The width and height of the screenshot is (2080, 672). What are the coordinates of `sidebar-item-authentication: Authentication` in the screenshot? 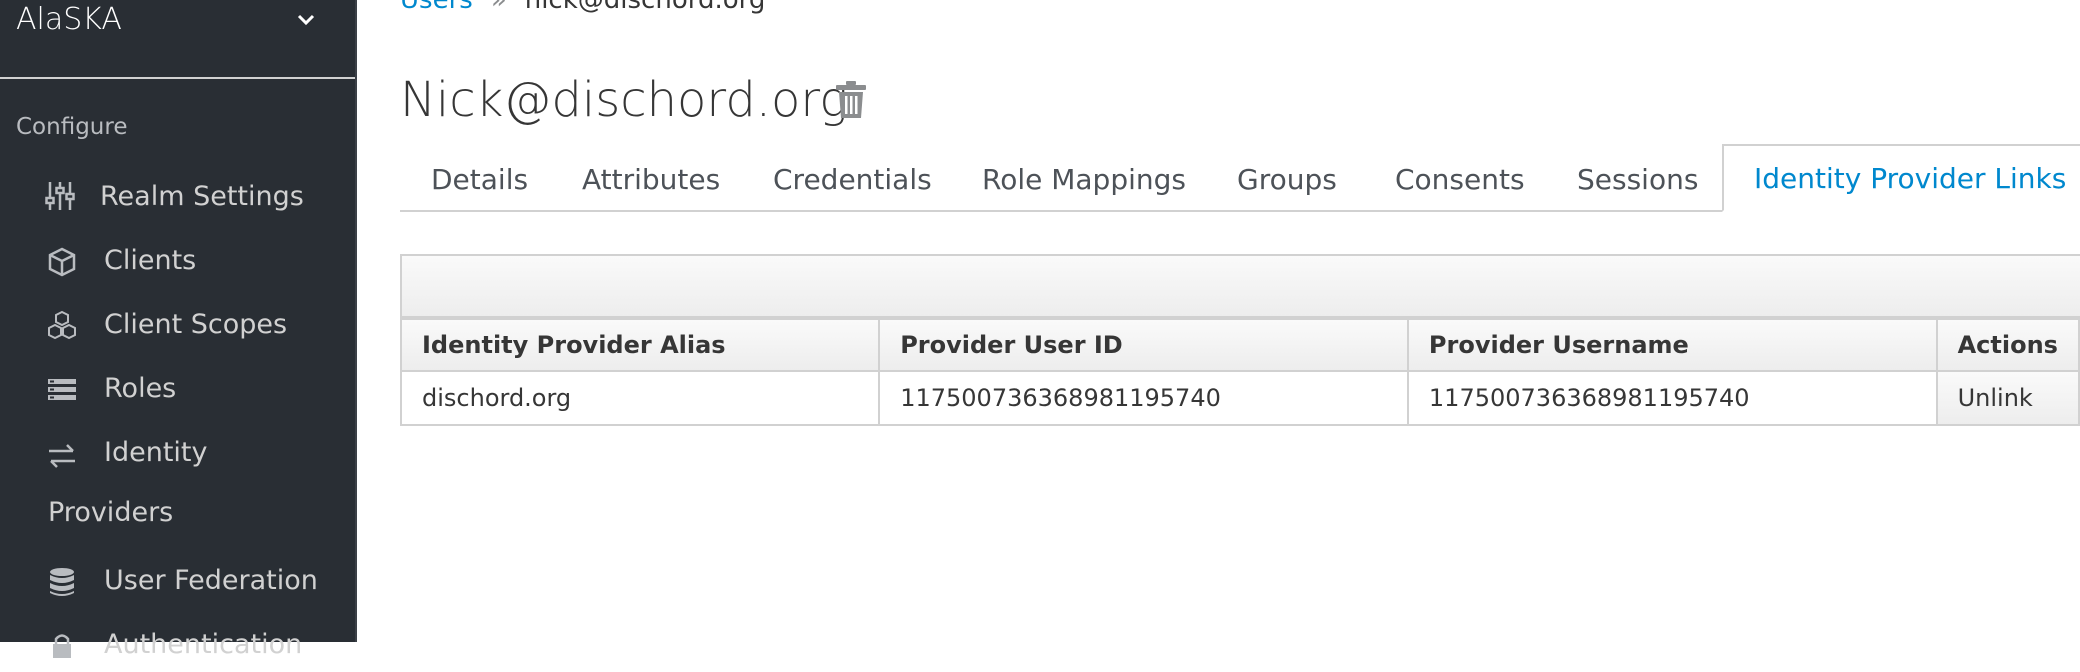 It's located at (177, 645).